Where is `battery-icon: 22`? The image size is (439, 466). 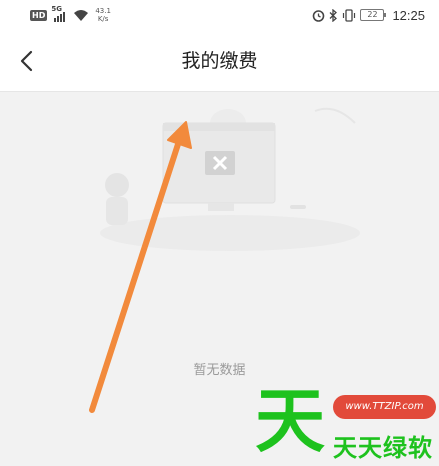 battery-icon: 22 is located at coordinates (373, 15).